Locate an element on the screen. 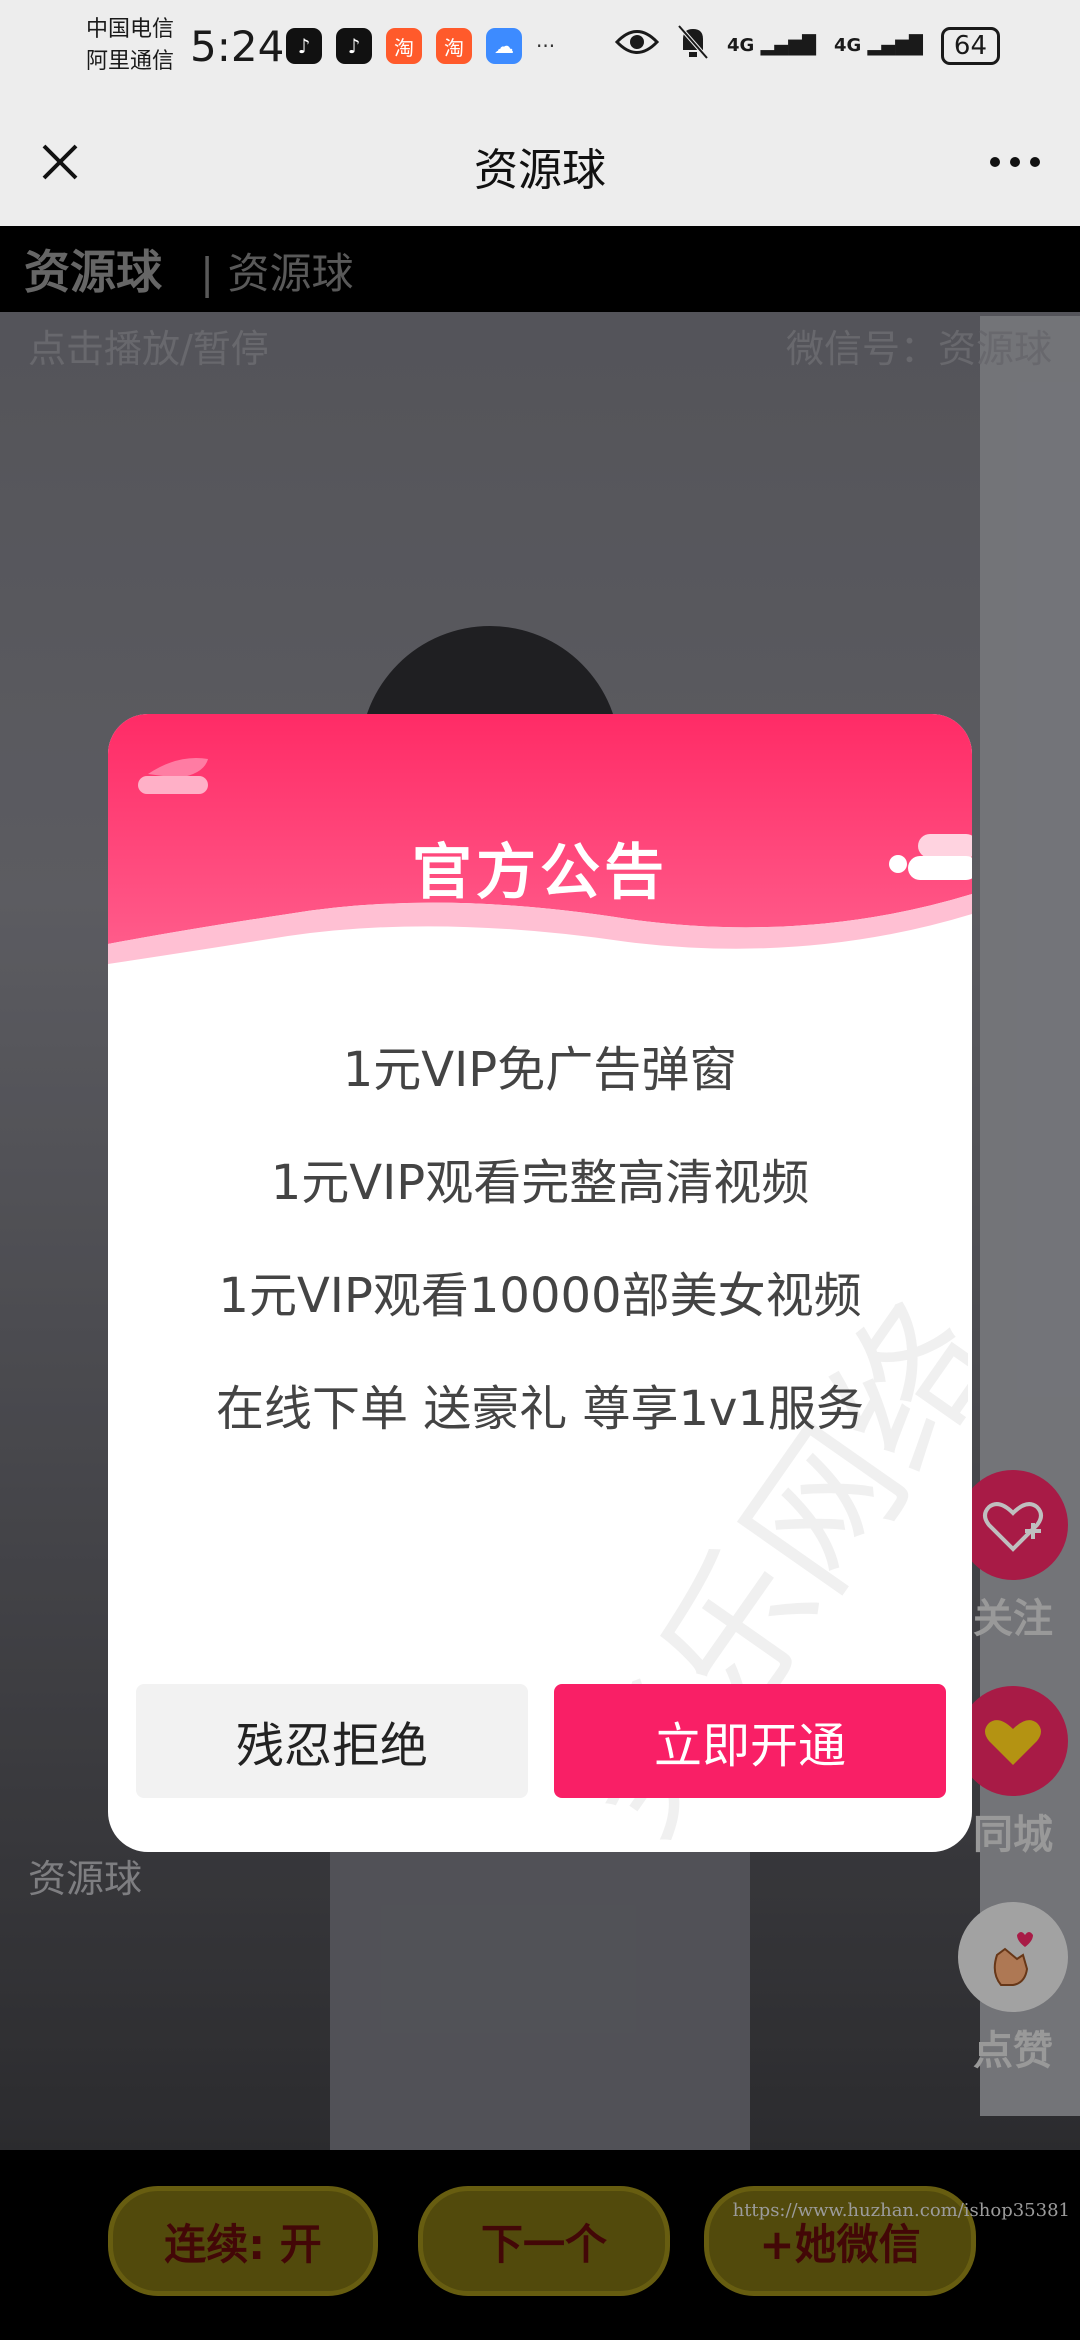 This screenshot has width=1080, height=2340. system-indicators: 4G ▂▄▆█ 4G ▂▄▆█ 64 is located at coordinates (807, 45).